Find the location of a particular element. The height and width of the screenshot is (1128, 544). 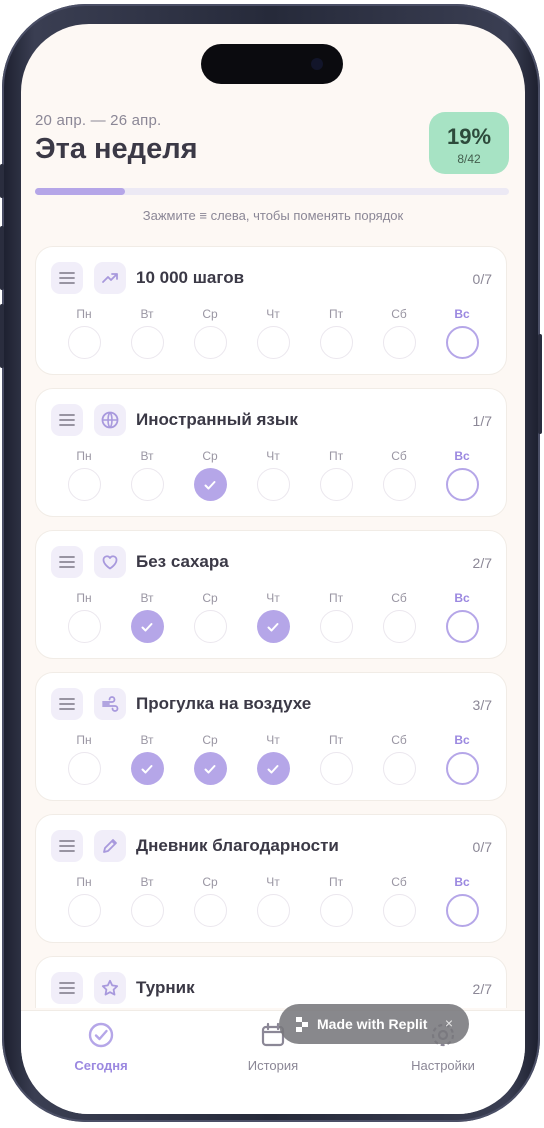

habit-card: Дневник благодарности 0/7 Пн Вт Ср Чт Пт is located at coordinates (271, 878).